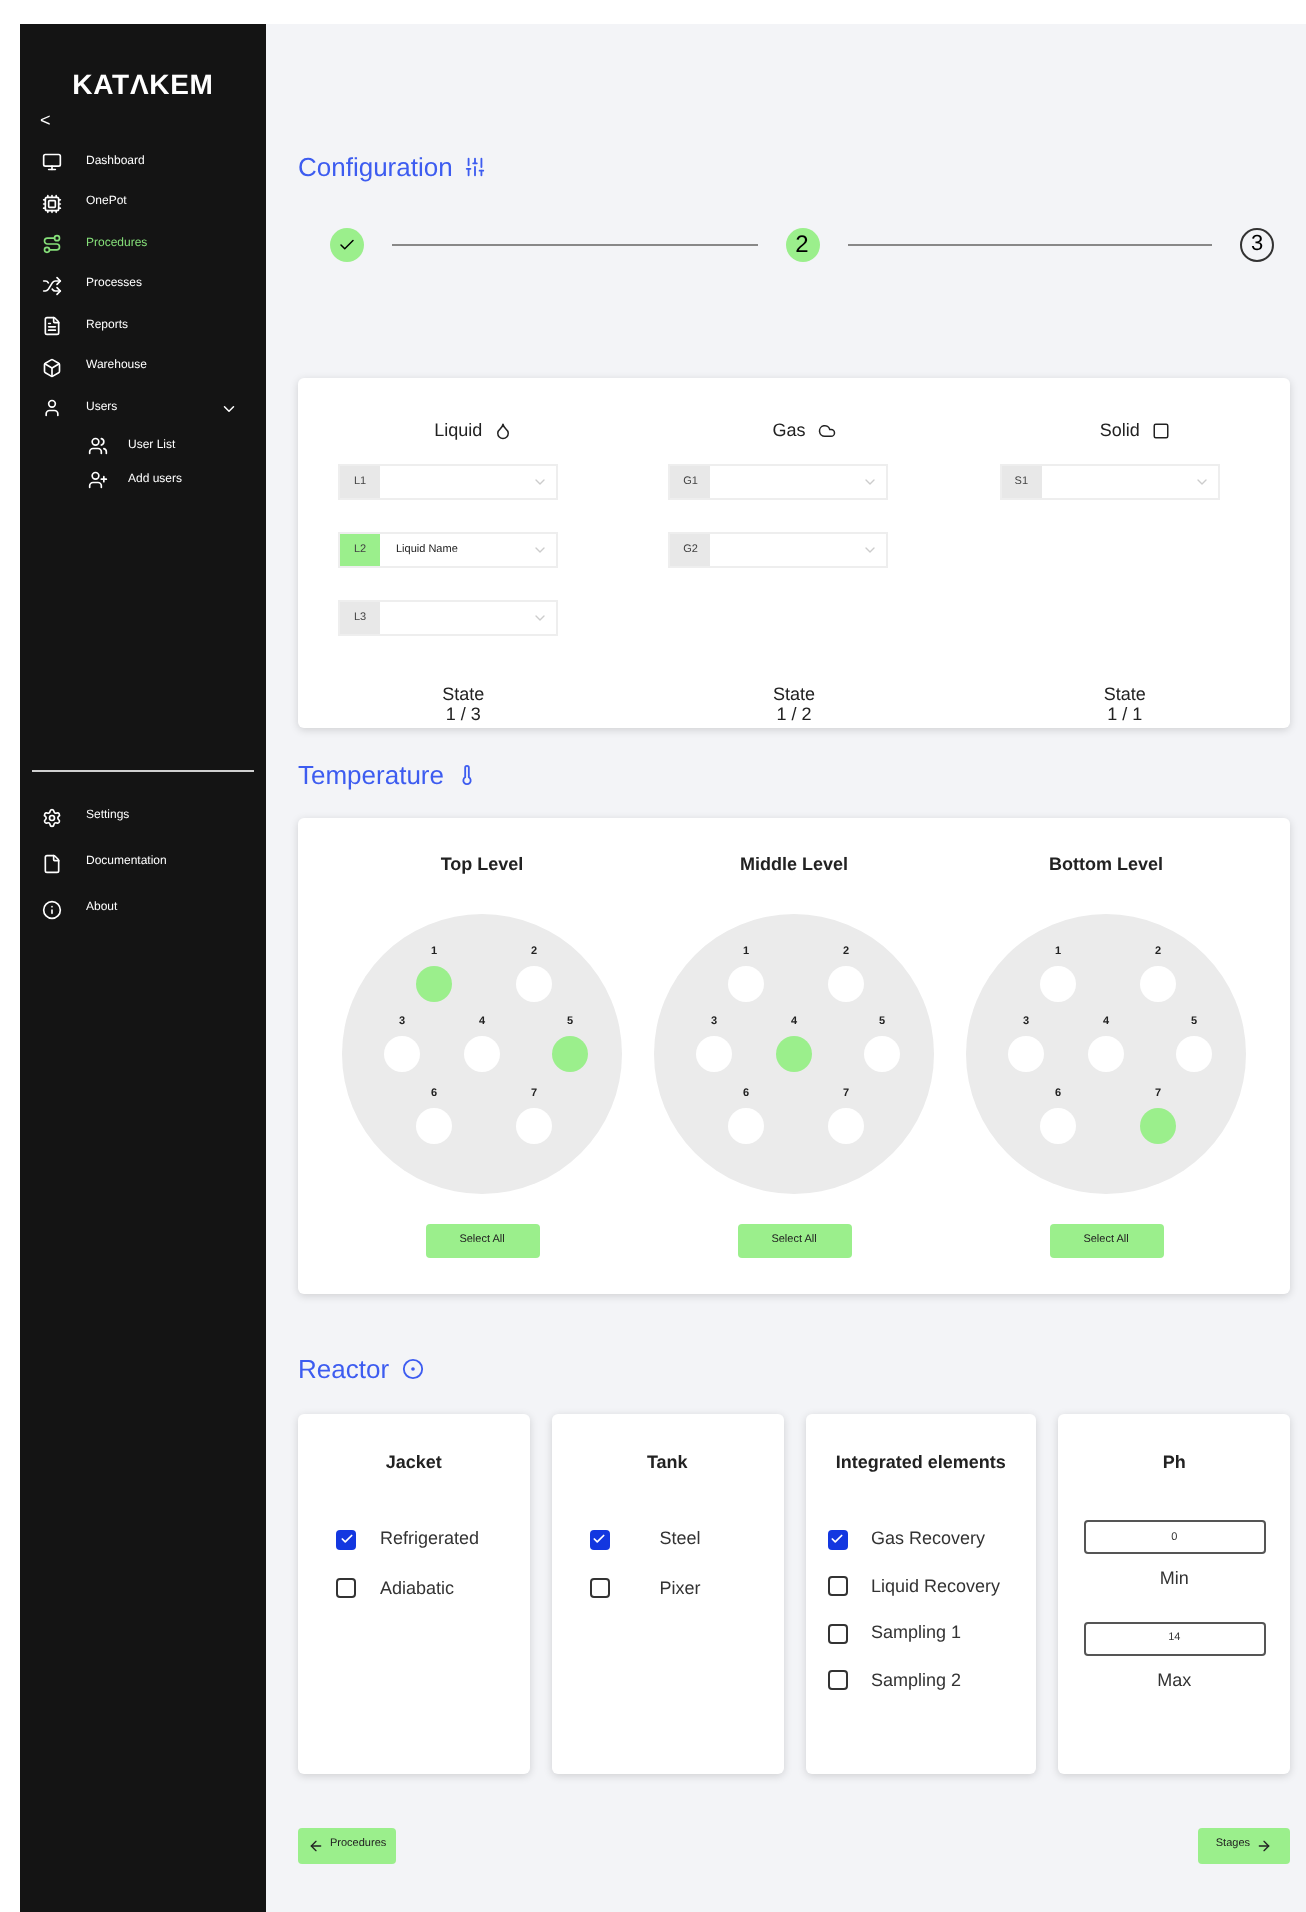  Describe the element at coordinates (1119, 430) in the screenshot. I see `column-title: Solid` at that location.